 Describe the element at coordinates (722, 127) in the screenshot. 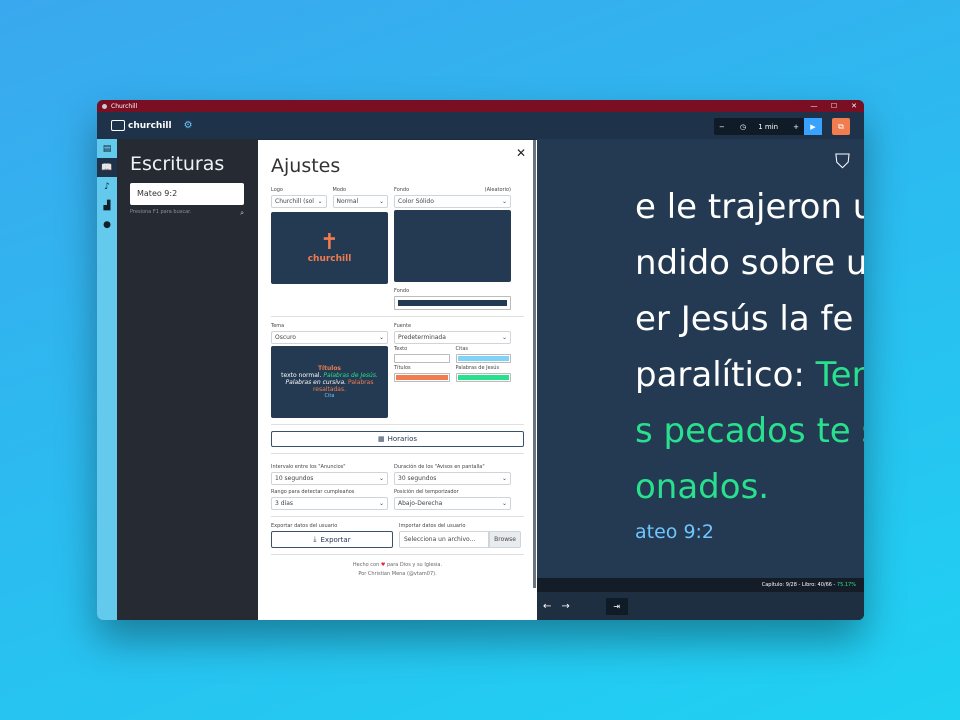

I see `timer-minus-button: −` at that location.